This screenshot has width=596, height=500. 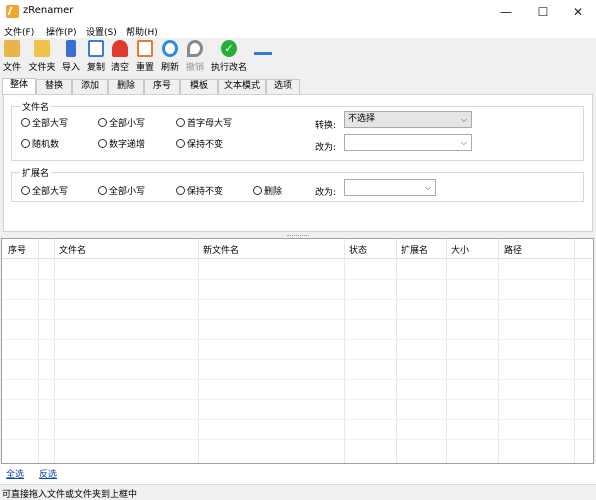 What do you see at coordinates (229, 48) in the screenshot?
I see `check-icon: ✓` at bounding box center [229, 48].